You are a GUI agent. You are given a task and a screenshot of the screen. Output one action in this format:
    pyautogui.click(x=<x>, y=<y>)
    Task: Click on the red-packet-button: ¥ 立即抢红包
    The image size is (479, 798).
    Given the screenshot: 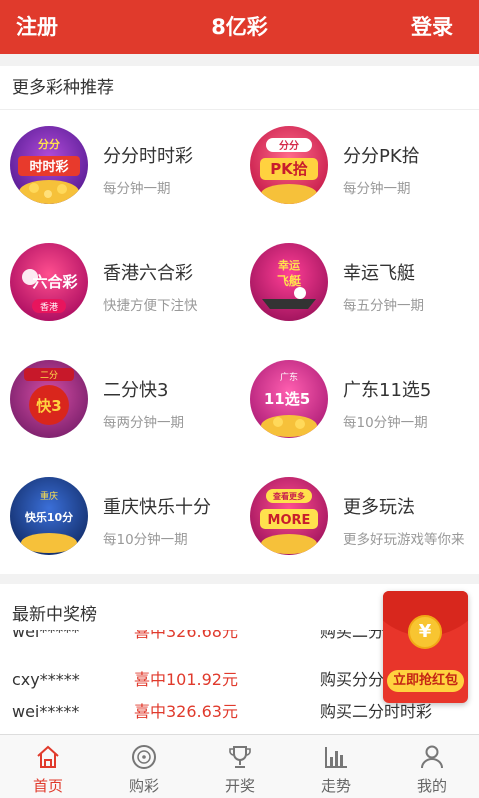 What is the action you would take?
    pyautogui.click(x=425, y=647)
    